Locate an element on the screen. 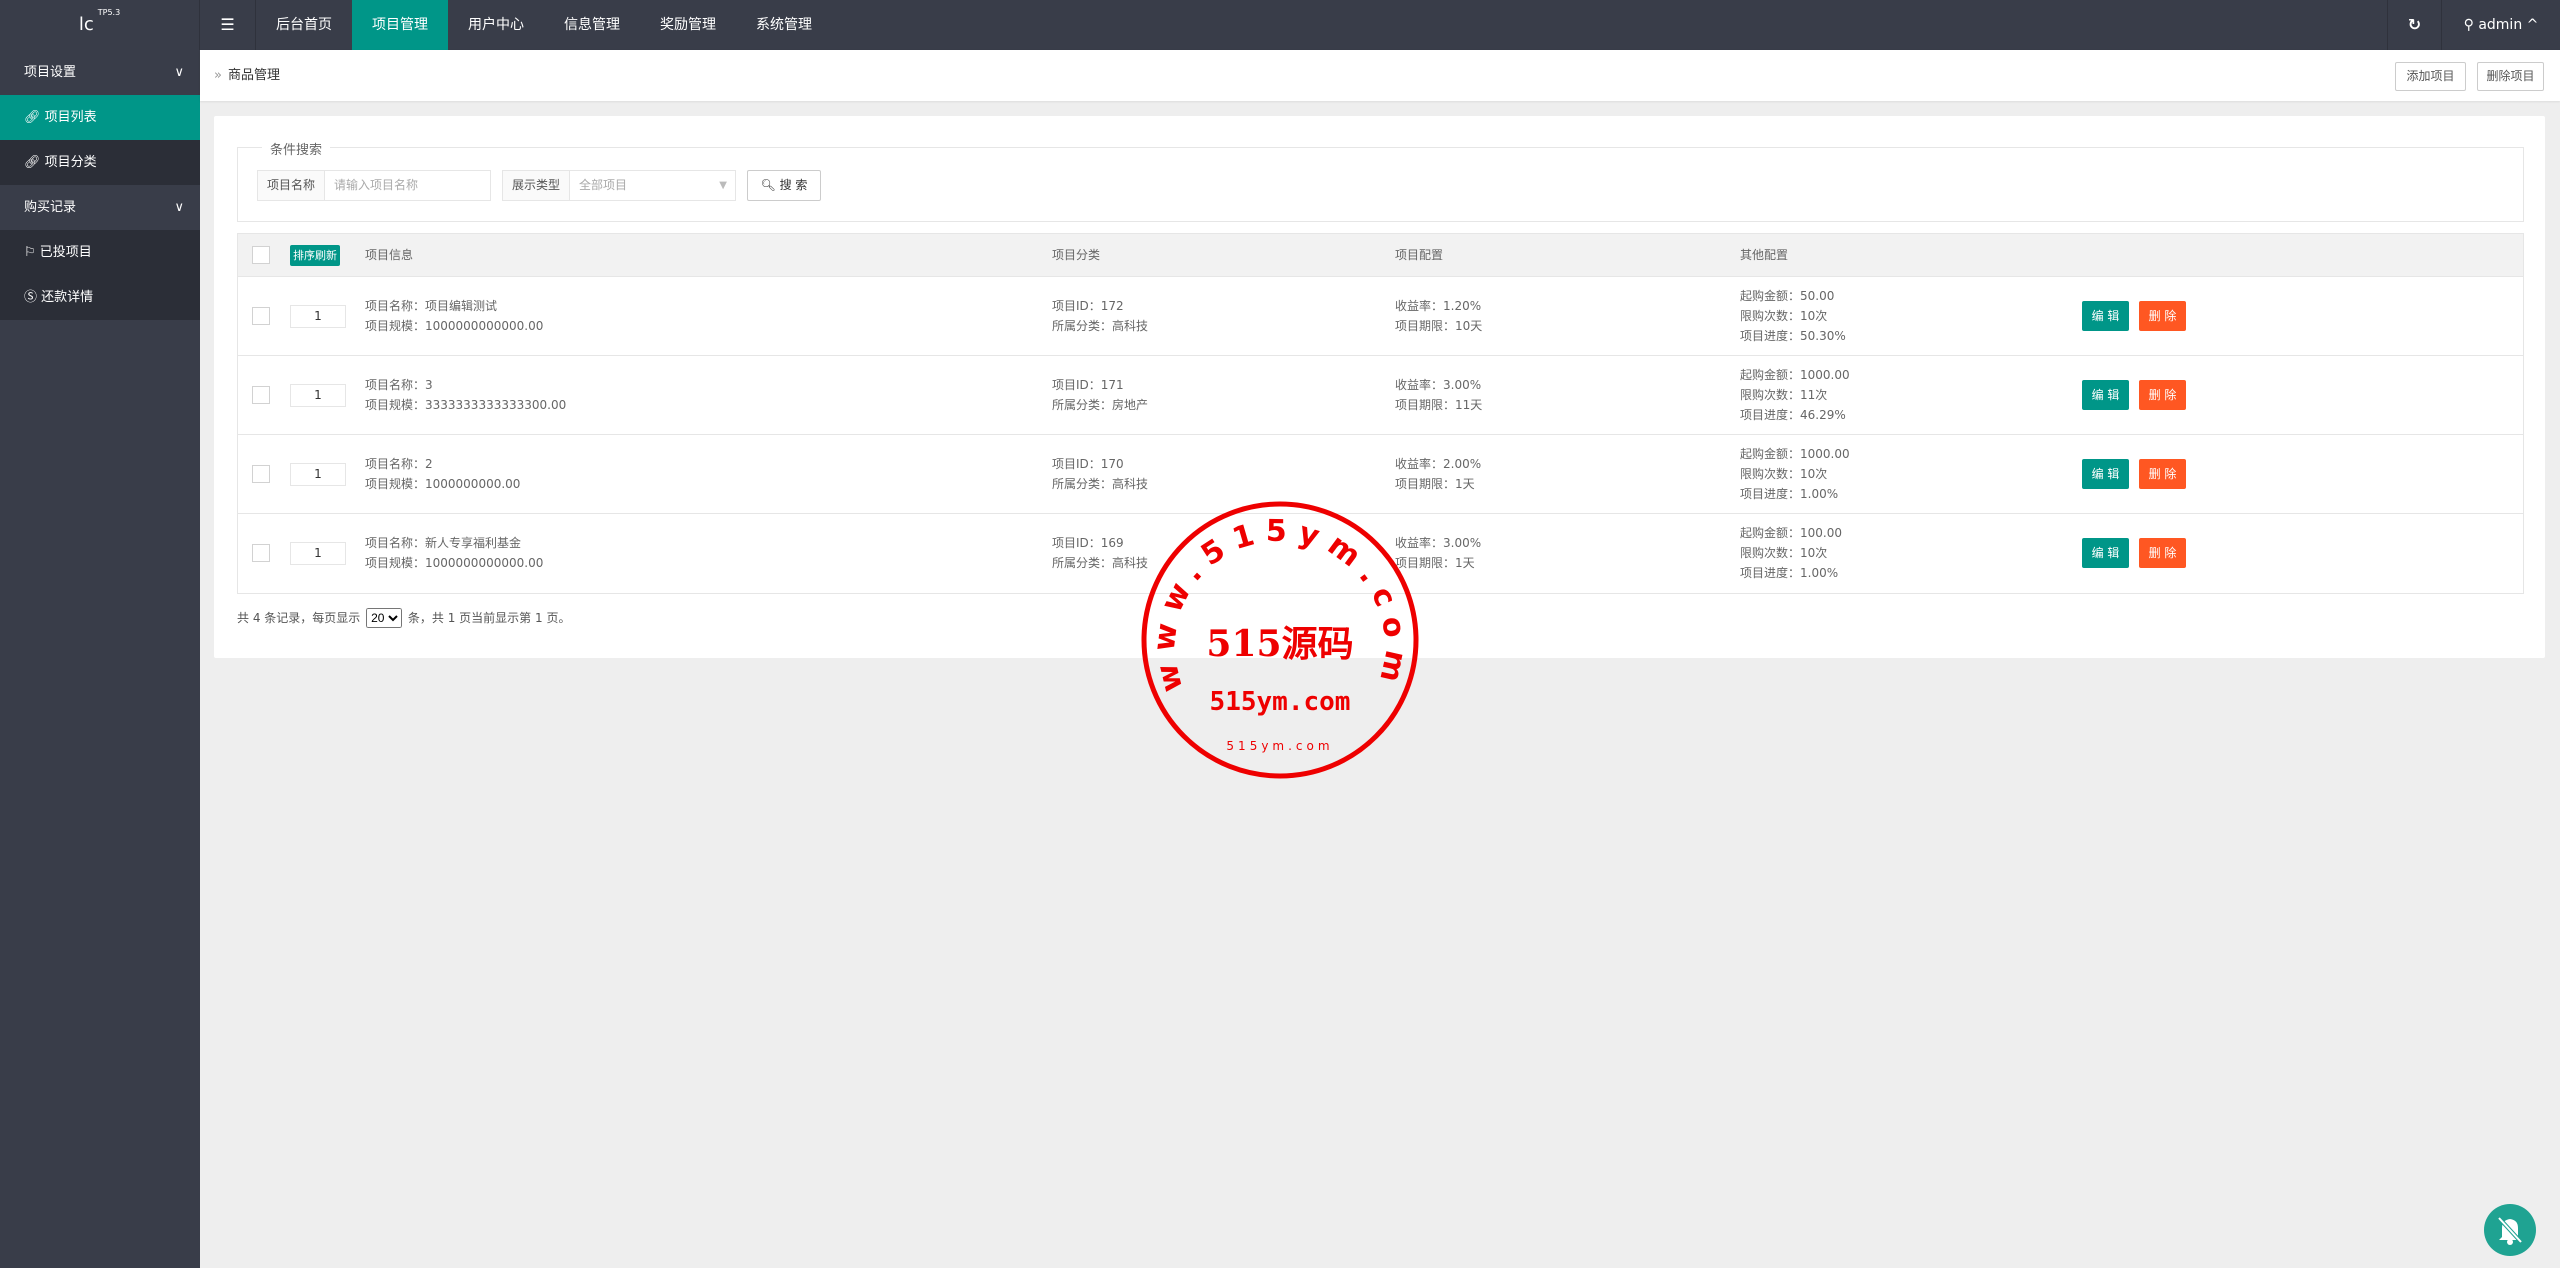 The height and width of the screenshot is (1268, 2560). user-menu: ⚲ admin ^ is located at coordinates (2500, 25).